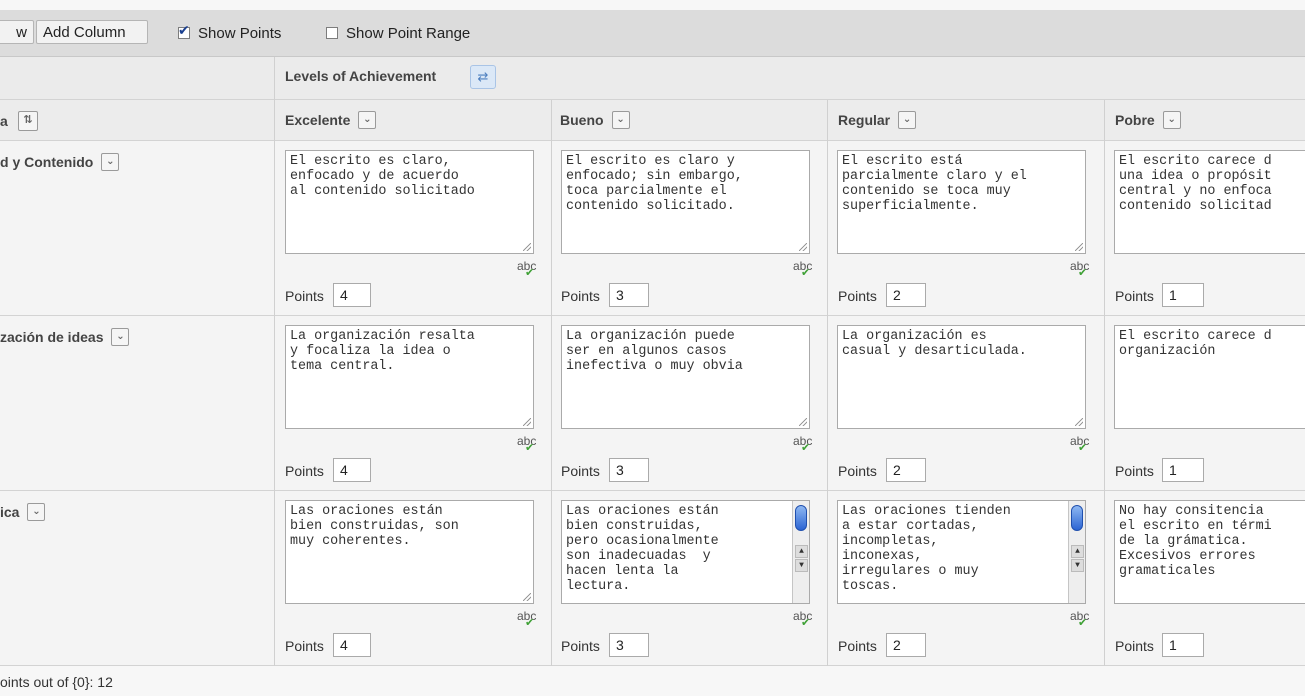  Describe the element at coordinates (229, 33) in the screenshot. I see `show-points-toggle: Show Points` at that location.